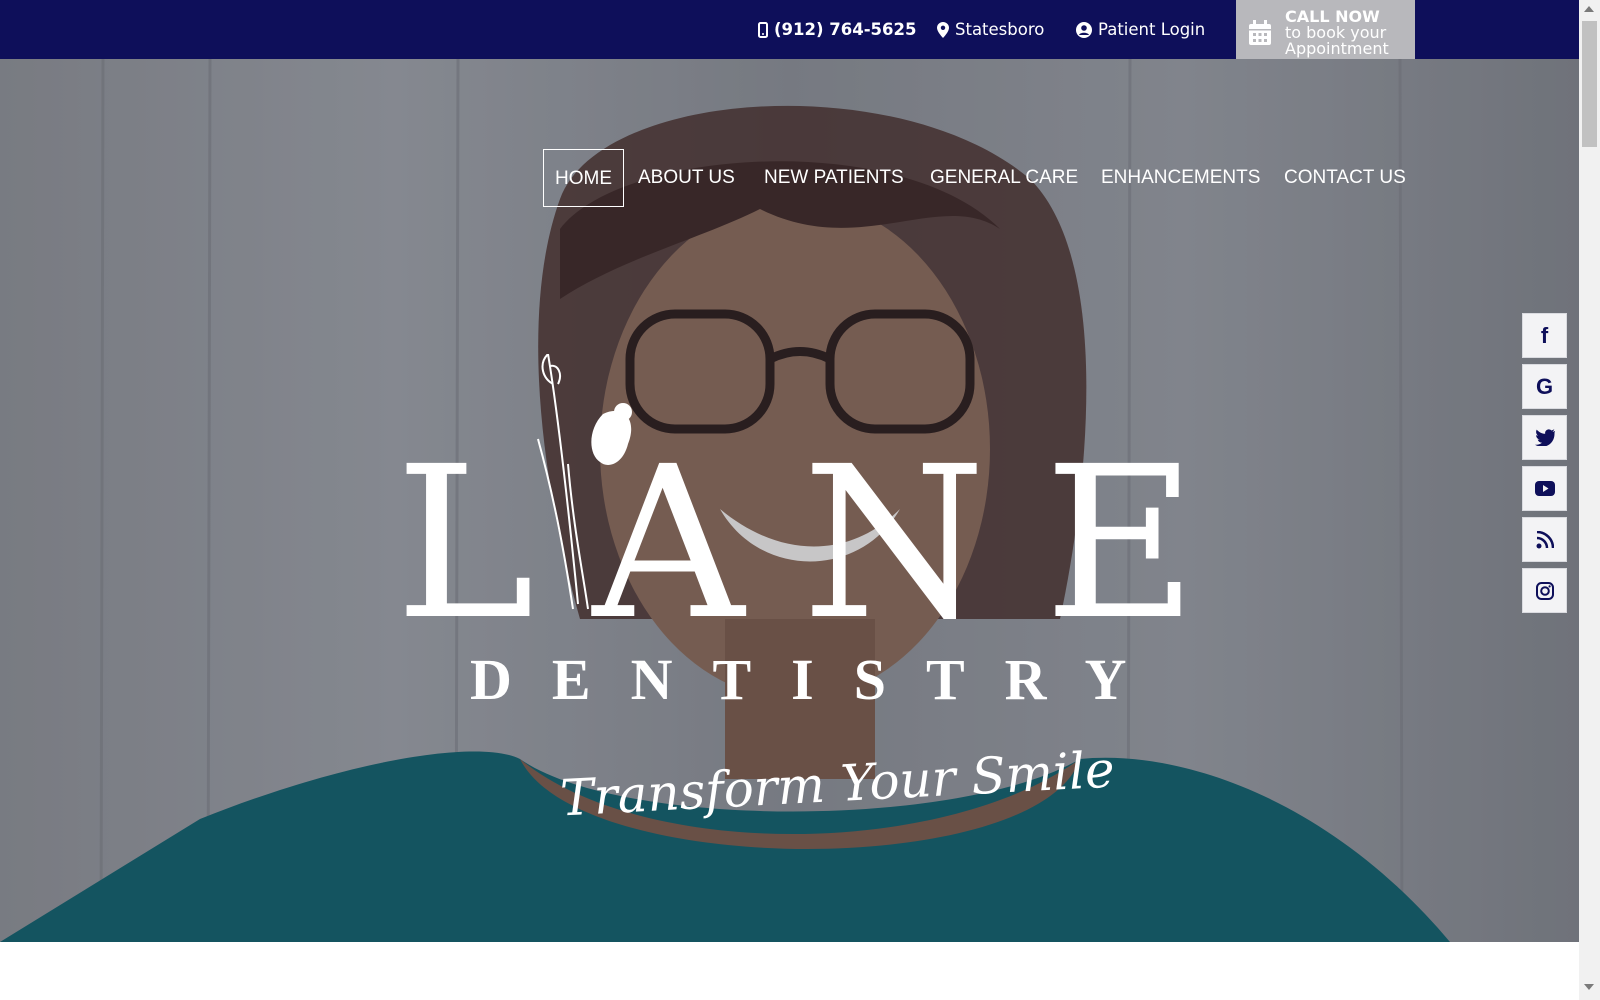 The height and width of the screenshot is (1000, 1600). What do you see at coordinates (686, 178) in the screenshot?
I see `nav-about-us: ABOUT US` at bounding box center [686, 178].